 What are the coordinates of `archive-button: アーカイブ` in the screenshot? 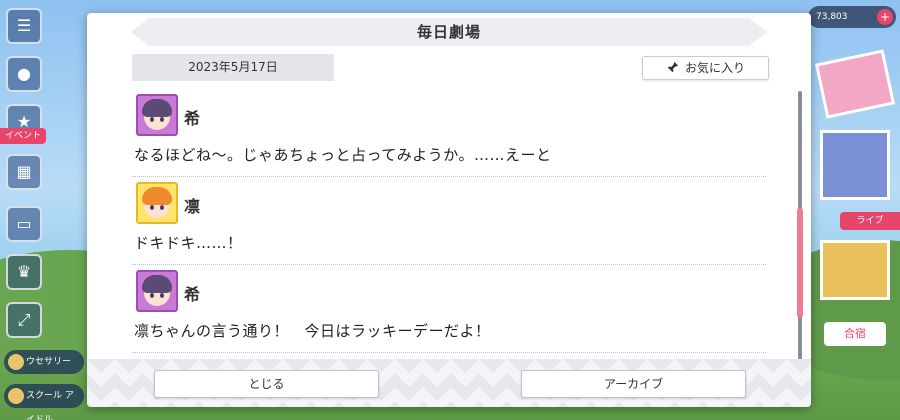 It's located at (633, 384).